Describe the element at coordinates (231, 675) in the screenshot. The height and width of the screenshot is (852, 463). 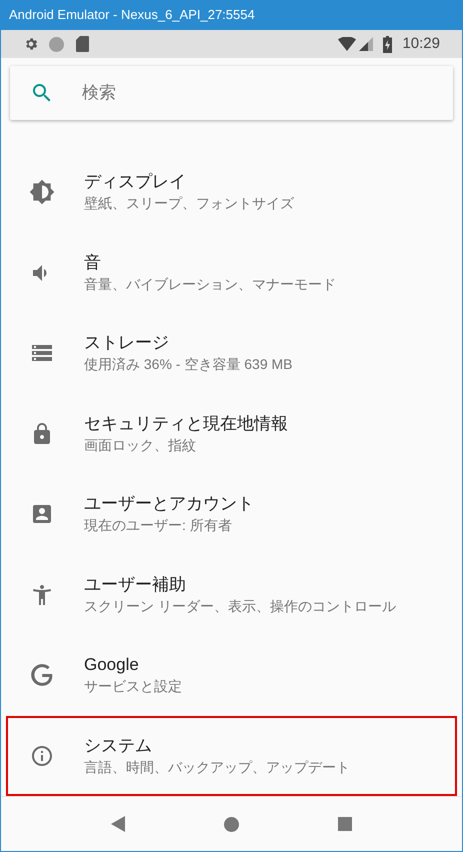
I see `settings-item: Google サービスと設定` at that location.